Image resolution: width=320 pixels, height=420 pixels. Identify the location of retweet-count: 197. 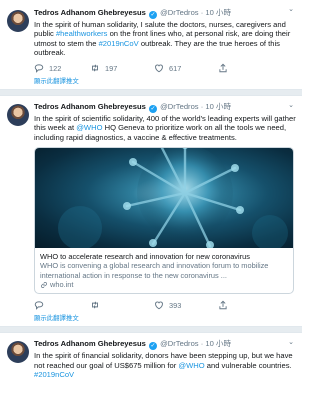
(111, 68).